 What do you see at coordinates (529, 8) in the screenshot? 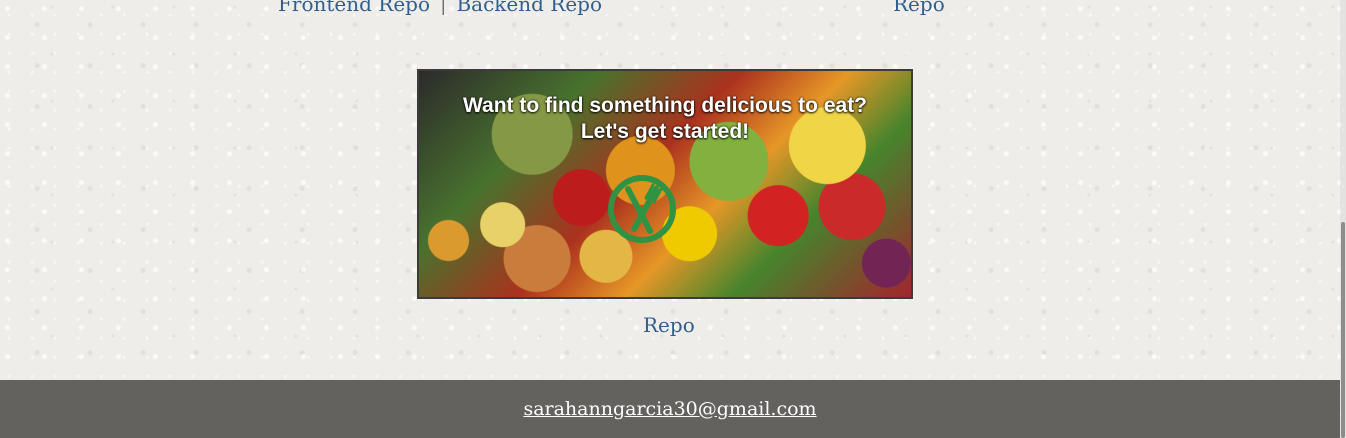
I see `backend-repo-link: Backend Repo` at bounding box center [529, 8].